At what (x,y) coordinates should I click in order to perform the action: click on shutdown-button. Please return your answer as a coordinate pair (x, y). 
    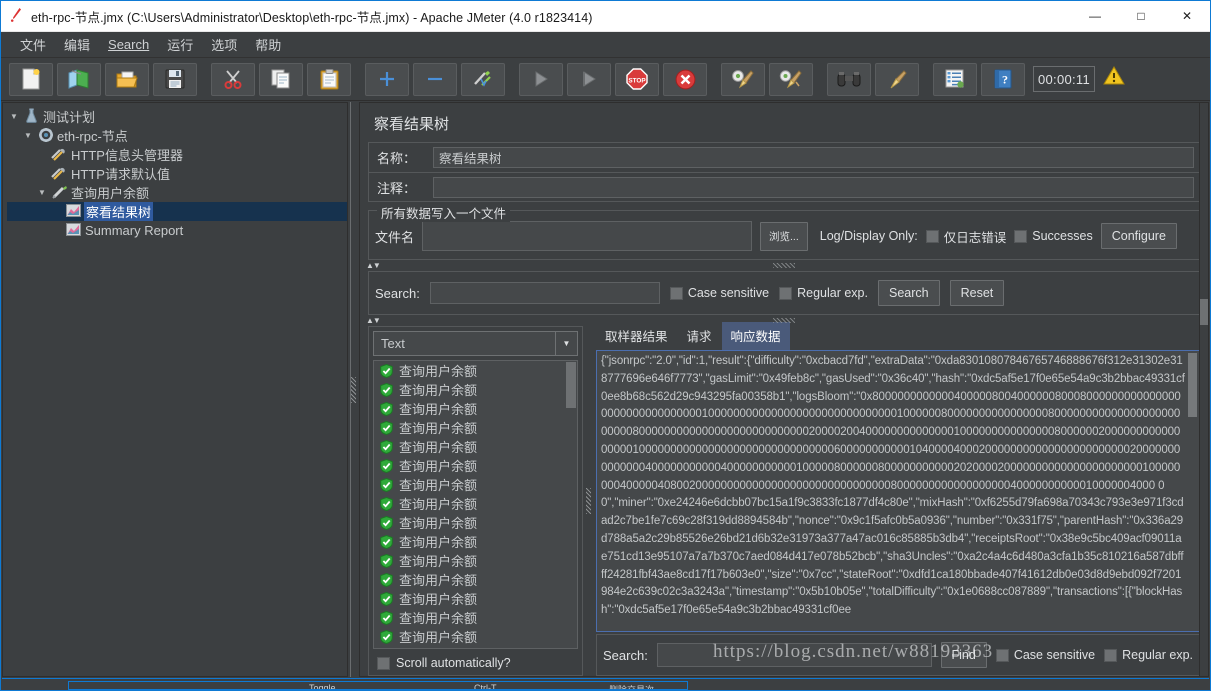
    Looking at the image, I should click on (685, 79).